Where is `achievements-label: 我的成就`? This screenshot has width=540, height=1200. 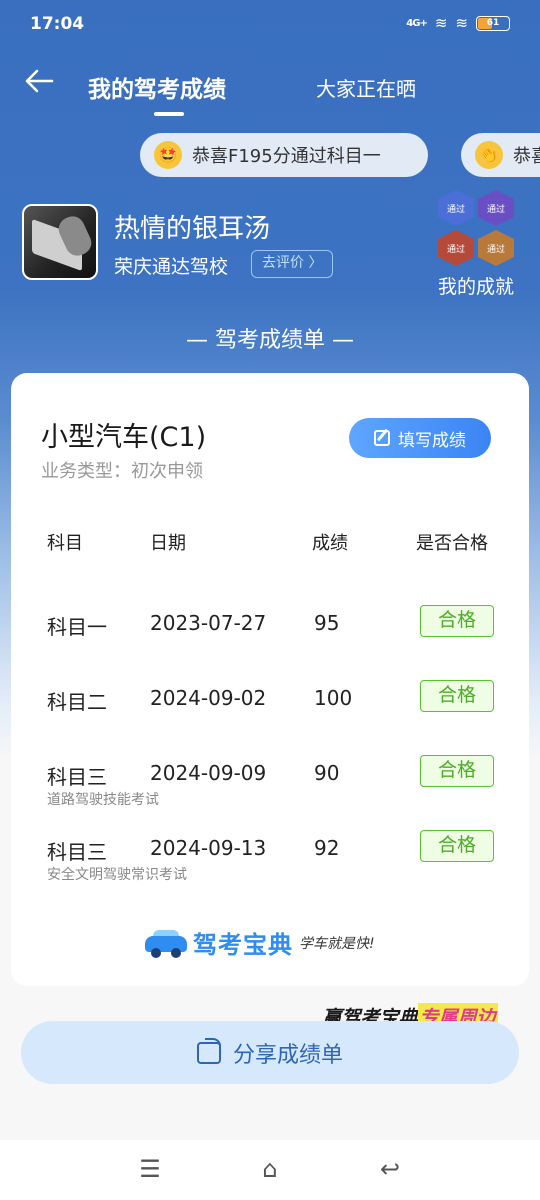 achievements-label: 我的成就 is located at coordinates (475, 287).